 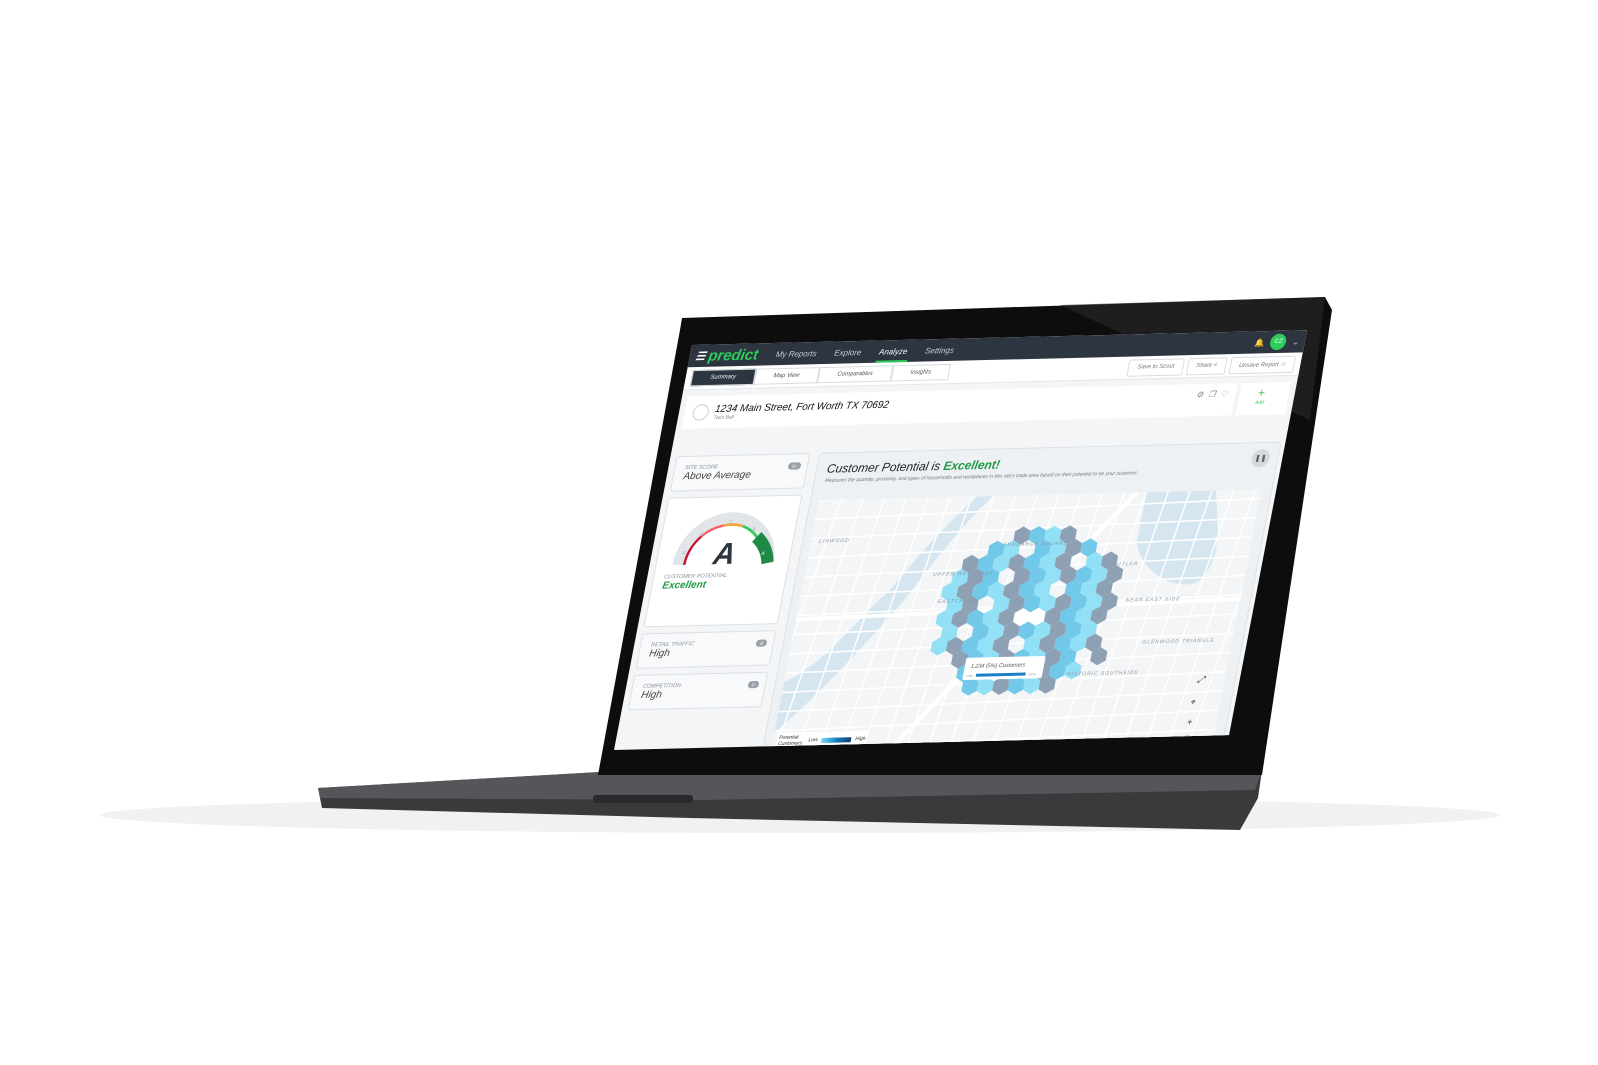 What do you see at coordinates (1224, 393) in the screenshot?
I see `heart-icon: ♡` at bounding box center [1224, 393].